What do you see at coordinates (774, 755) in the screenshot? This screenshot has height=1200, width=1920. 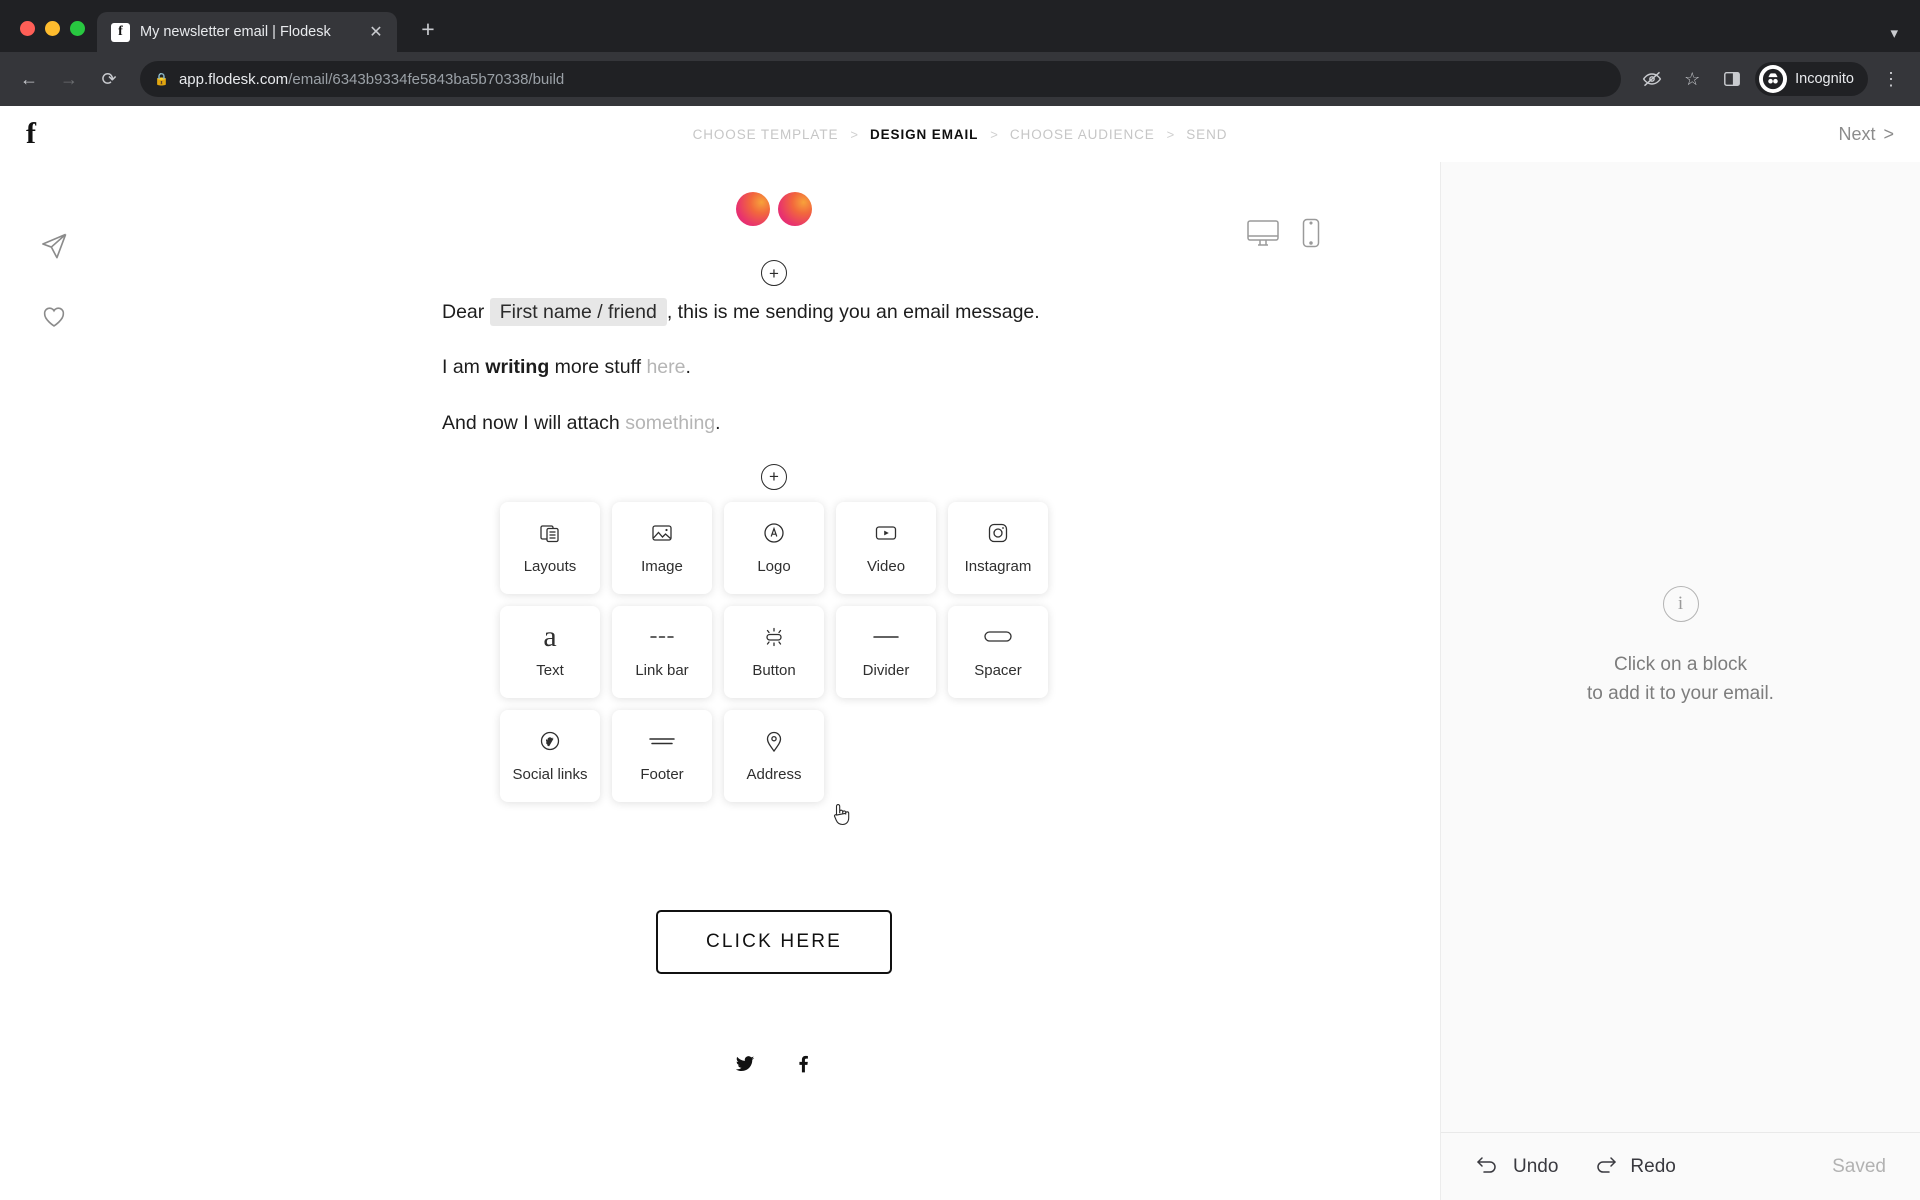 I see `block-card-address: Address` at bounding box center [774, 755].